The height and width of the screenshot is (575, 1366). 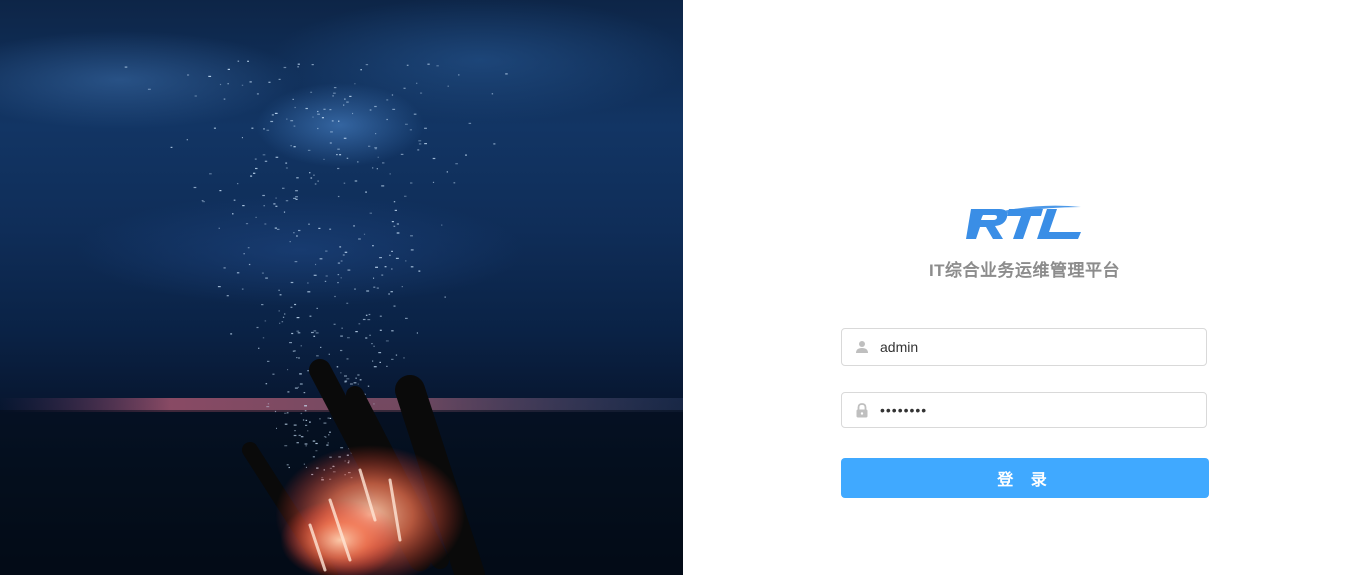 I want to click on username-input, so click(x=1038, y=347).